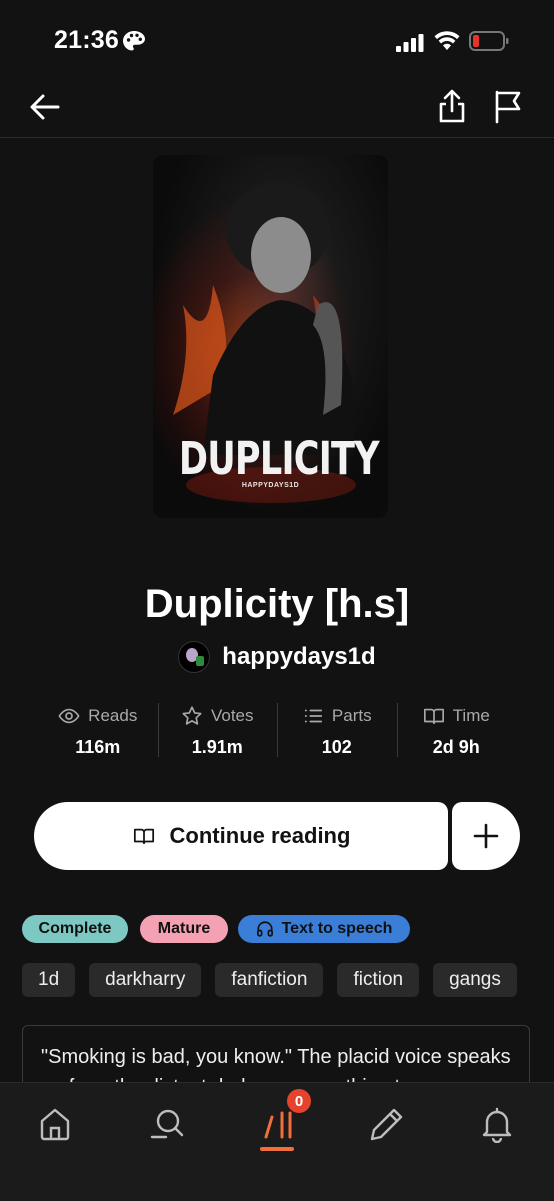  Describe the element at coordinates (452, 106) in the screenshot. I see `share-icon` at that location.